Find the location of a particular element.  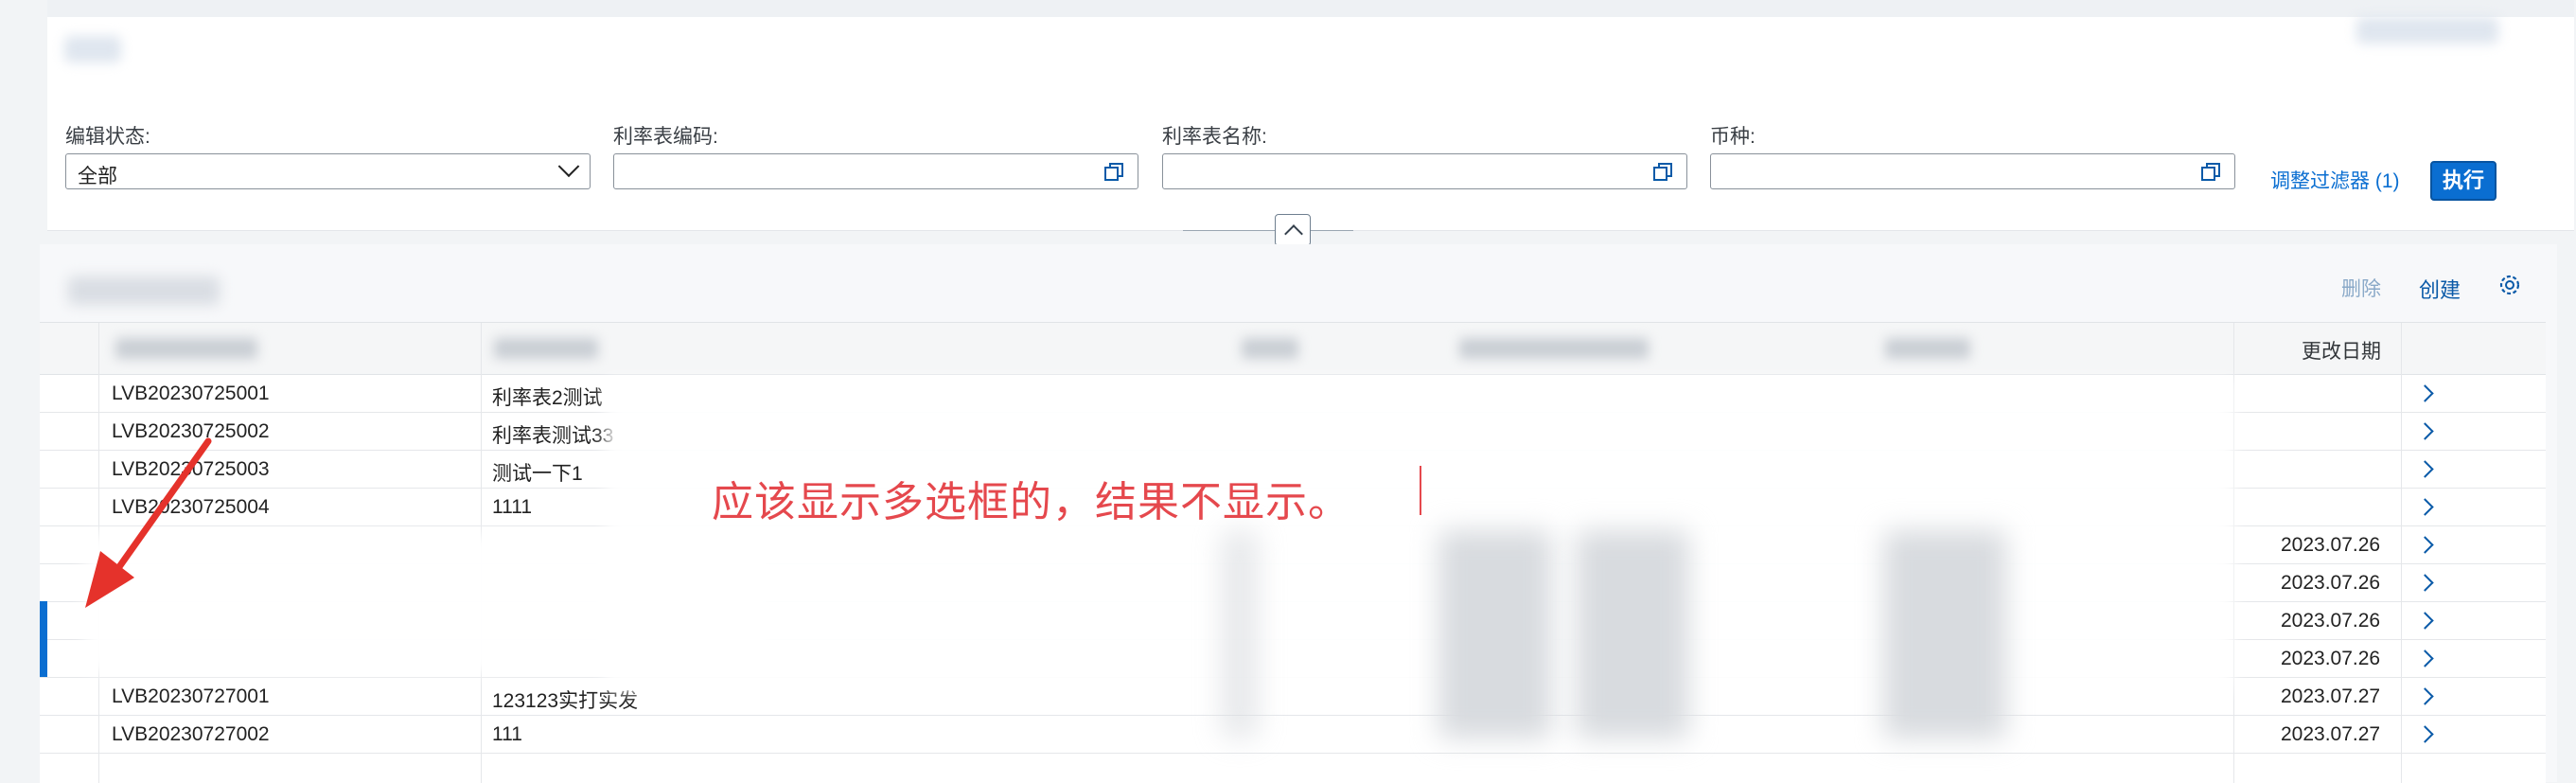

table-row: LVB20230727002 111 2023.07.27 is located at coordinates (1293, 735).